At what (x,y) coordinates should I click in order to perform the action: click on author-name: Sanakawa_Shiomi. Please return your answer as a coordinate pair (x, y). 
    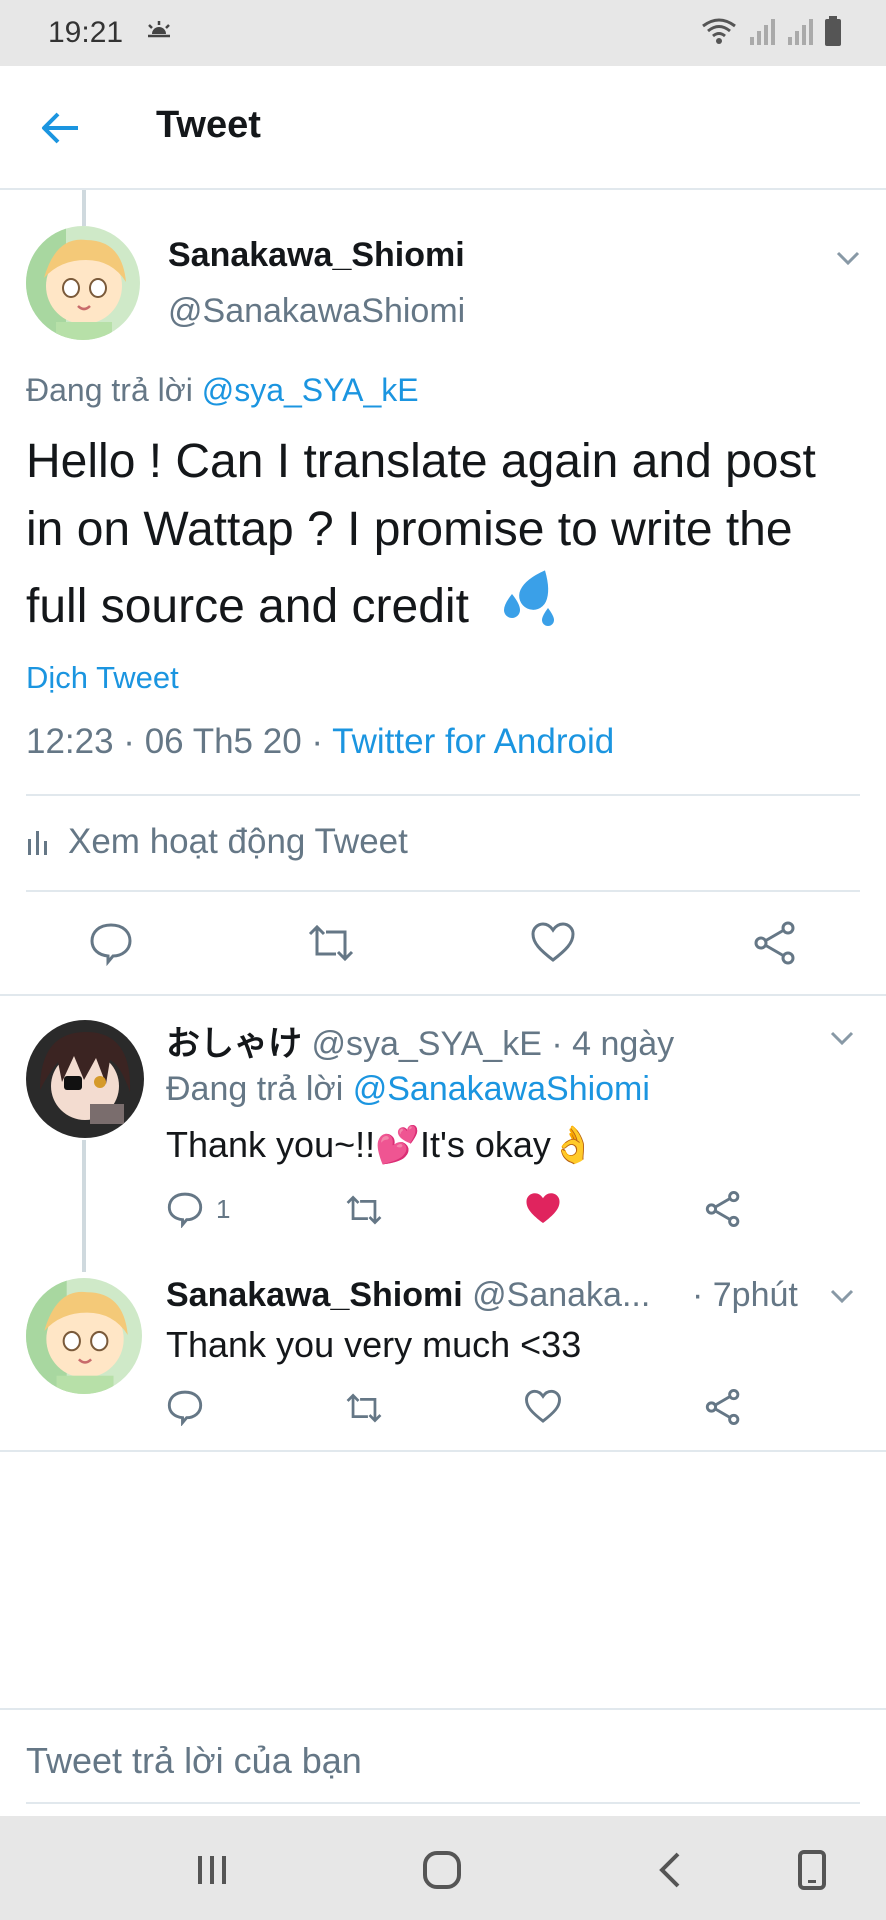
    Looking at the image, I should click on (316, 255).